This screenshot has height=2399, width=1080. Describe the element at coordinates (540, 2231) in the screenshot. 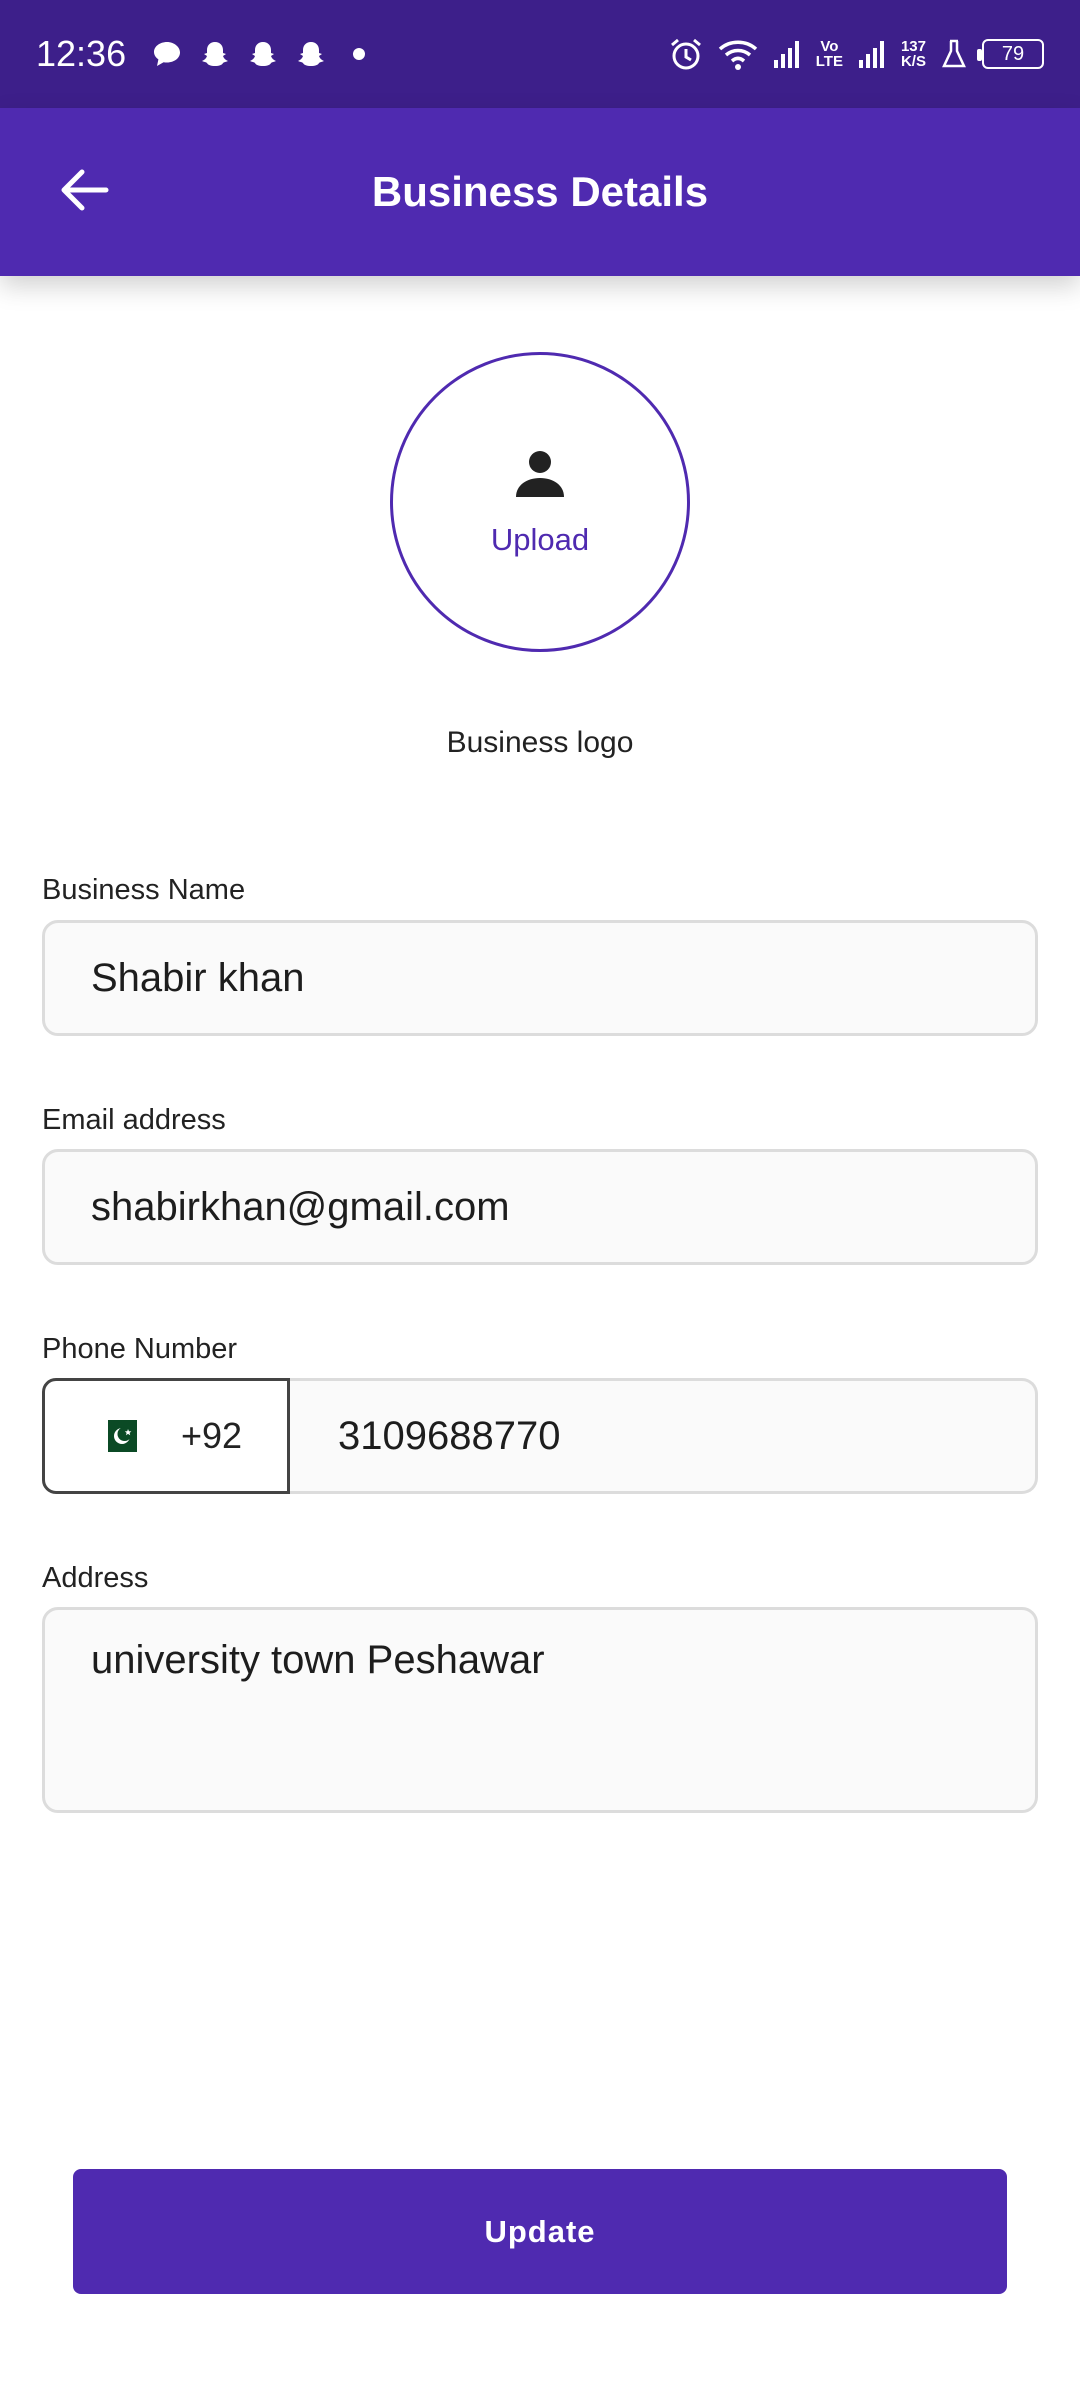

I see `update-button: Update` at that location.